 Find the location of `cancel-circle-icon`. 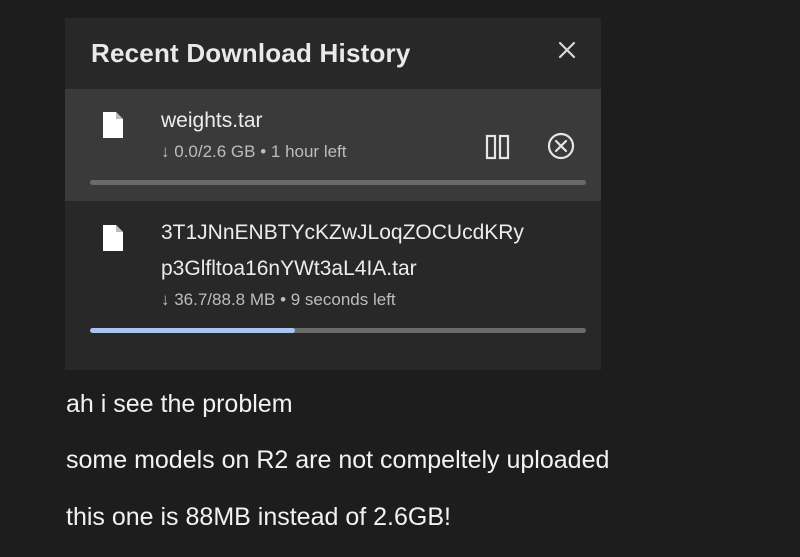

cancel-circle-icon is located at coordinates (561, 146).